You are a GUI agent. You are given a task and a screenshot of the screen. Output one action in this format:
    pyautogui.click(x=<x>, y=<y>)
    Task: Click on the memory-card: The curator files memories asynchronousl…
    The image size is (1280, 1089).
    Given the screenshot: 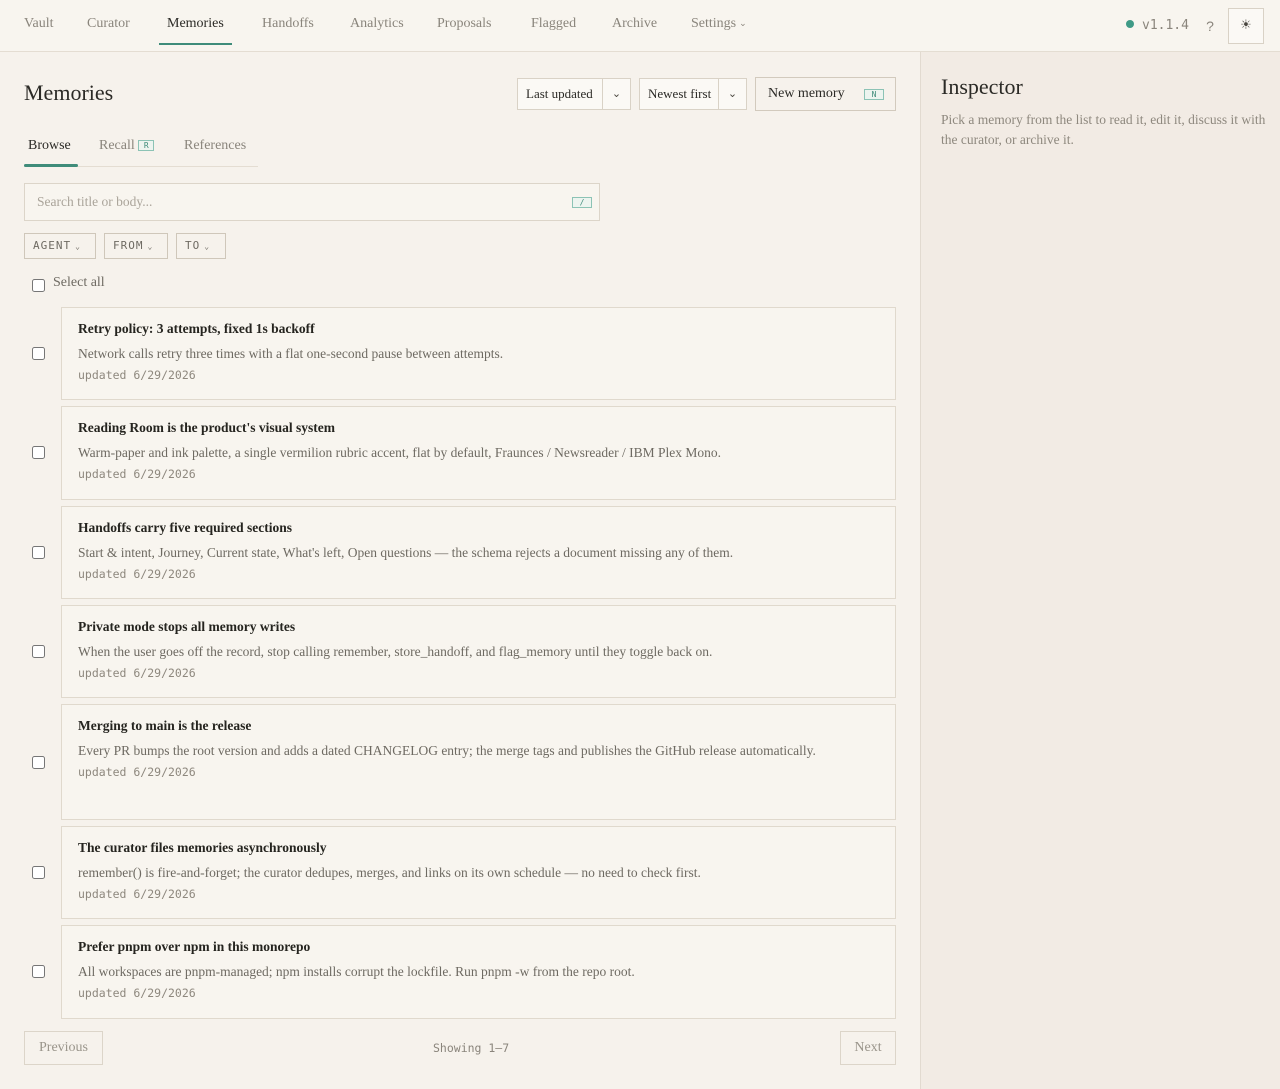 What is the action you would take?
    pyautogui.click(x=478, y=872)
    